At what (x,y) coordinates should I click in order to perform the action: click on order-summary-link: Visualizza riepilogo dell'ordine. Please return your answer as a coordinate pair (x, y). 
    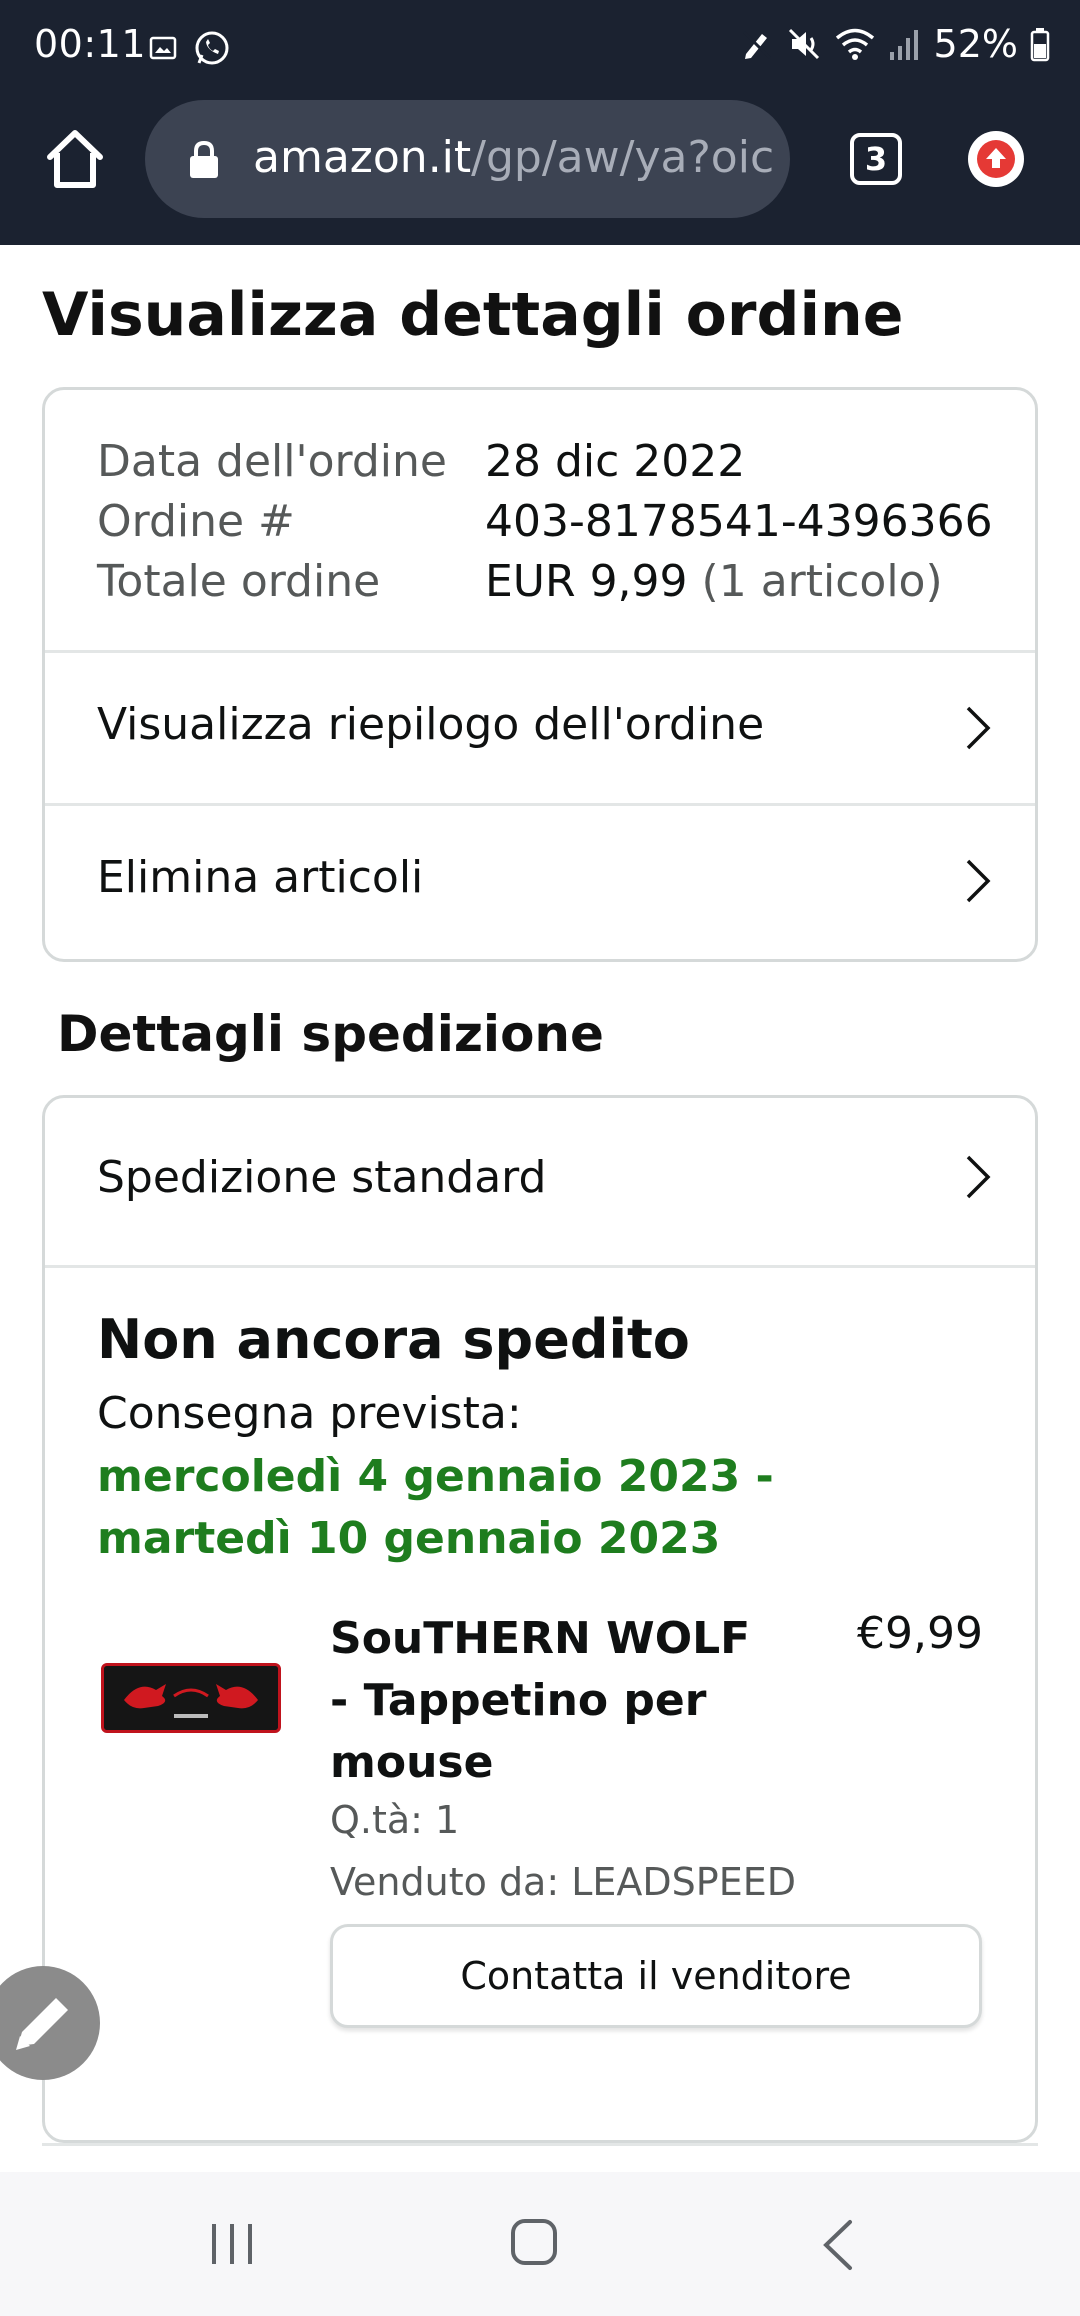
    Looking at the image, I should click on (540, 728).